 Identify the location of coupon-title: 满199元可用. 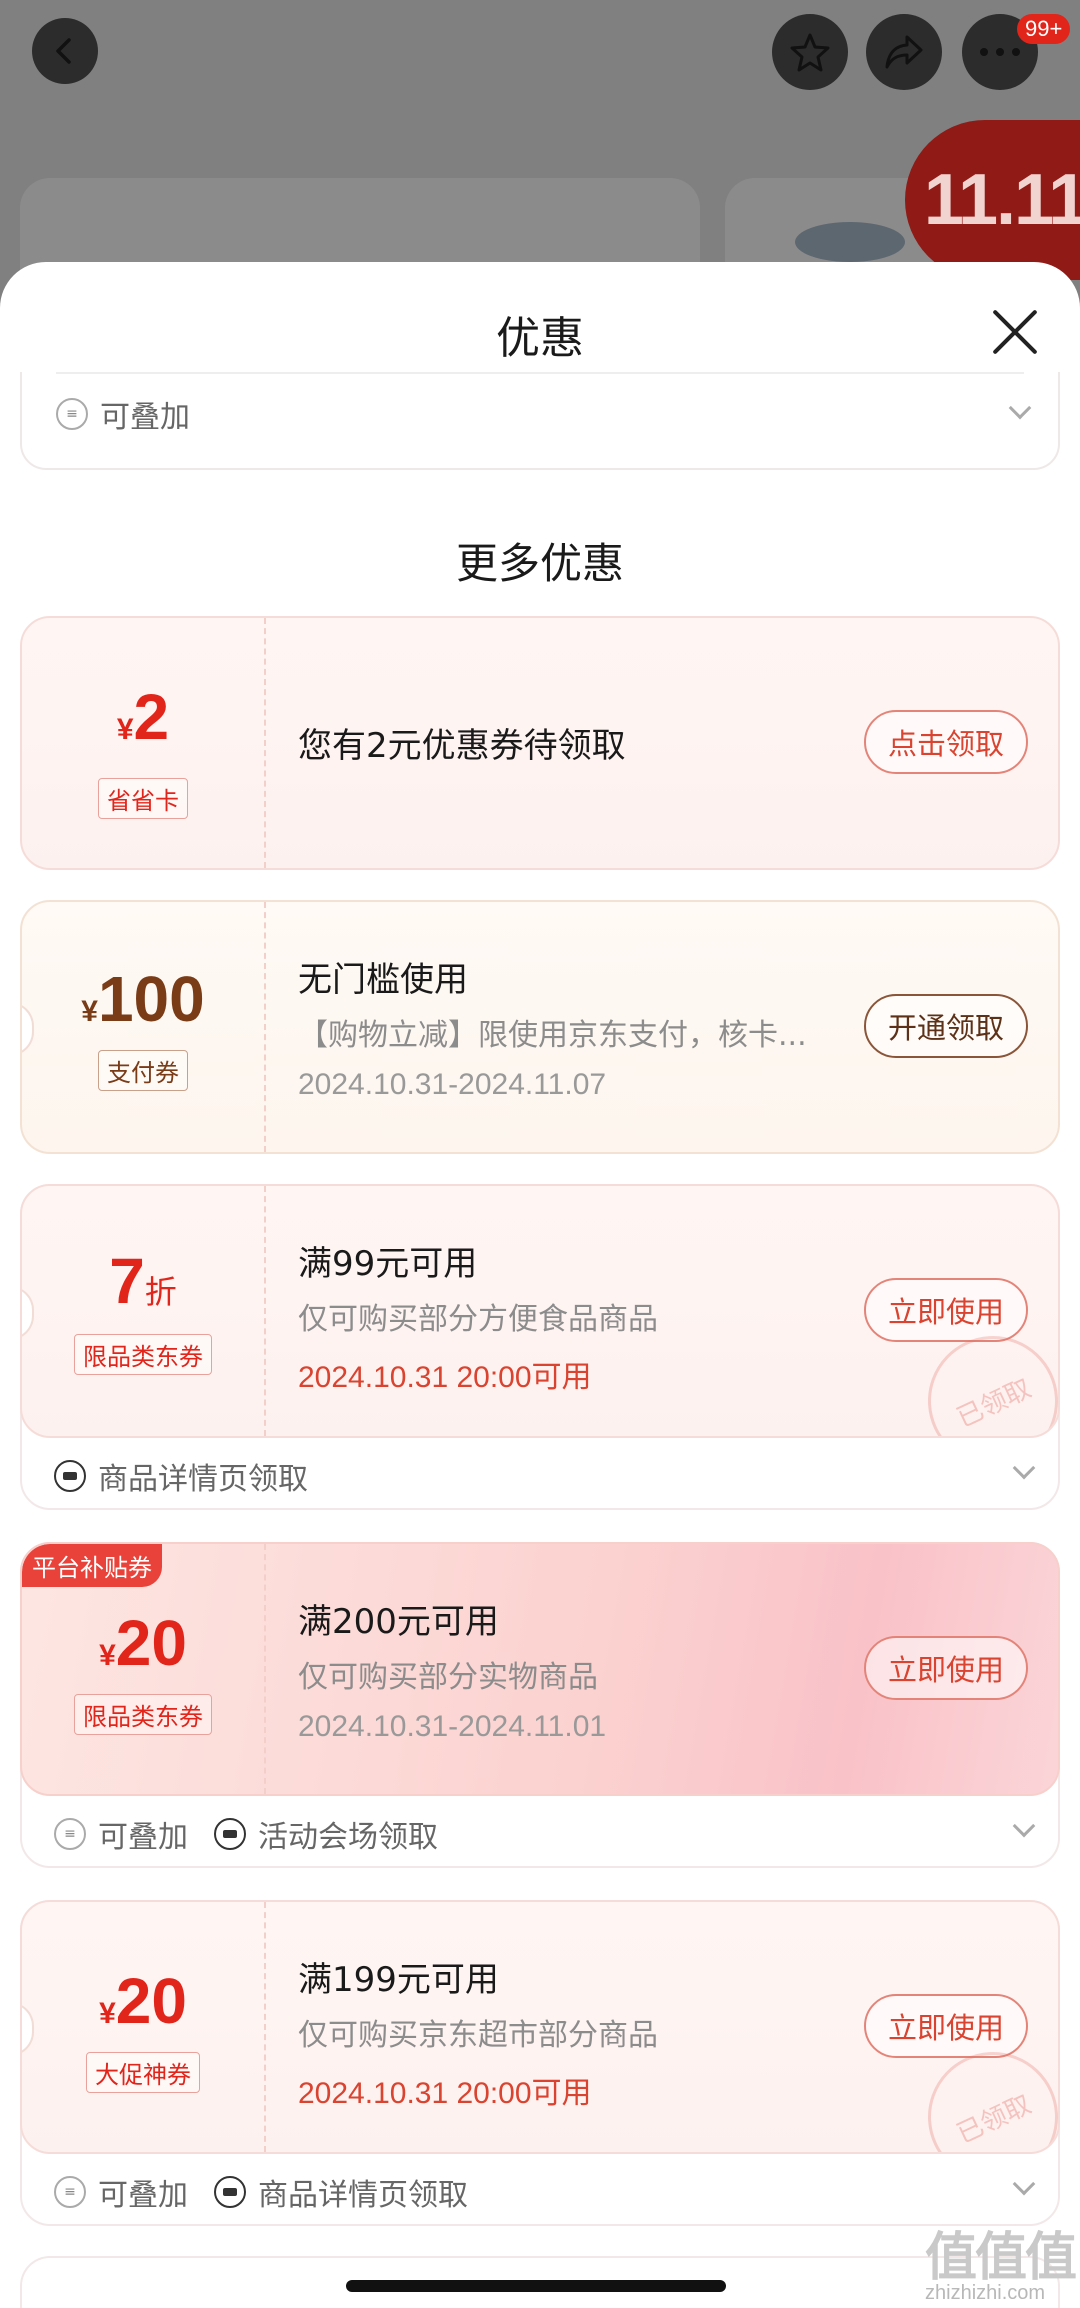
(398, 1980).